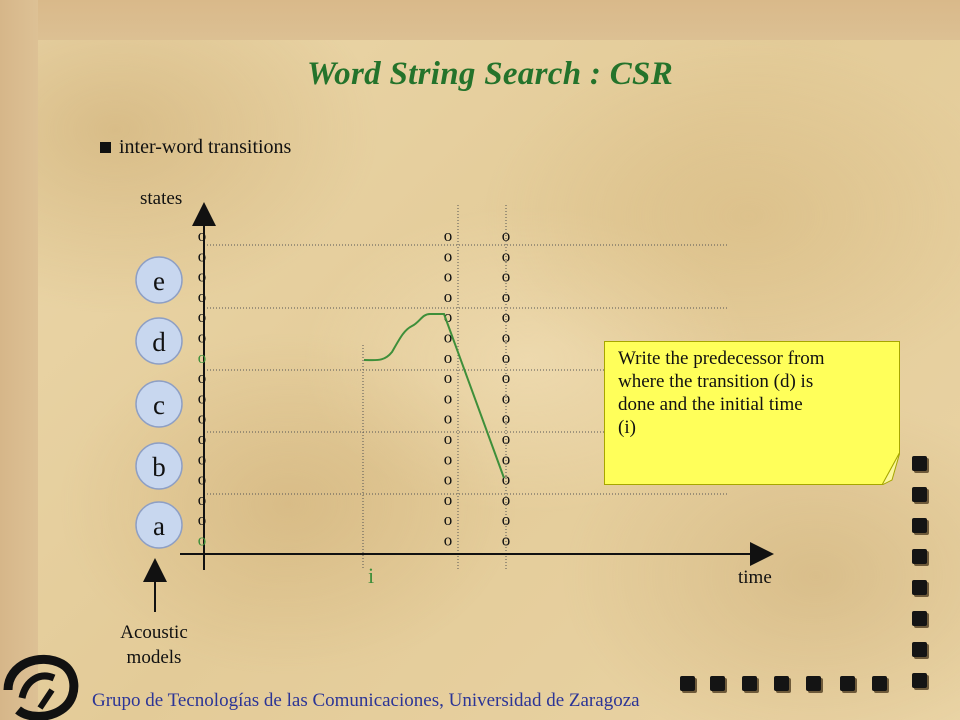  I want to click on state-column-middle: oooooooooooooooo, so click(448, 388).